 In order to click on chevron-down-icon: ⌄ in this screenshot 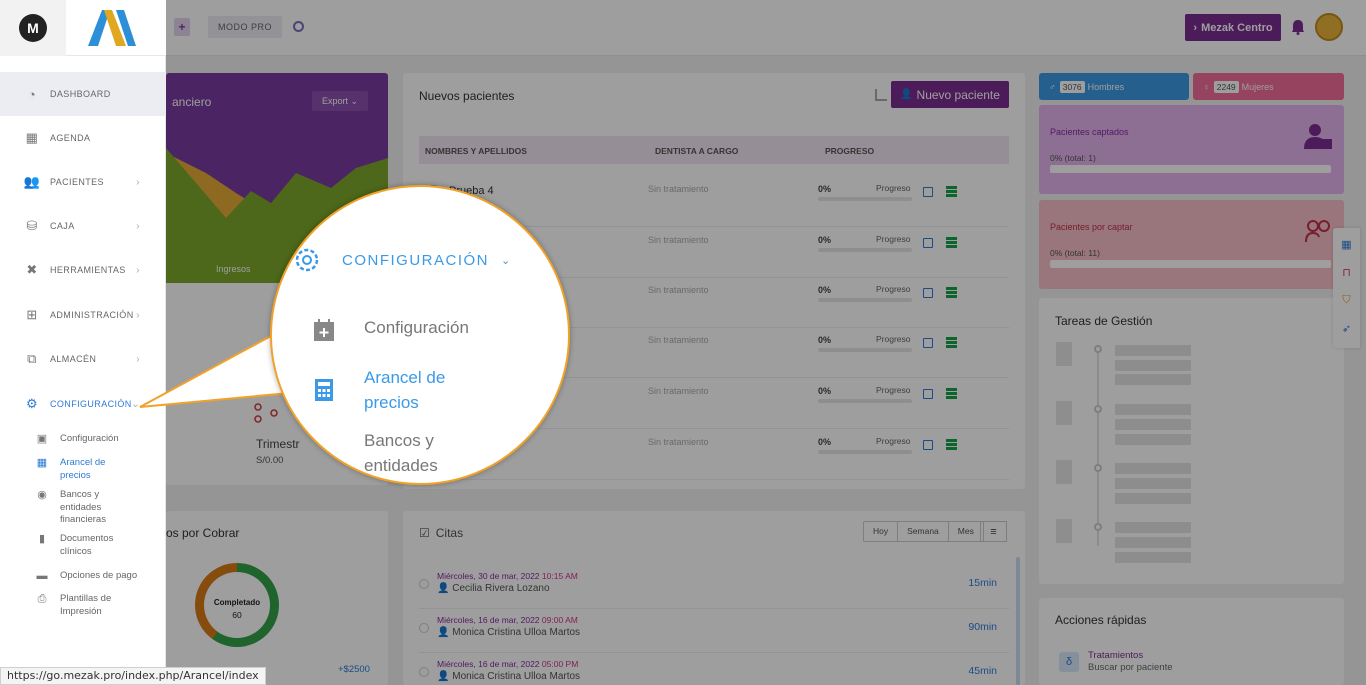, I will do `click(135, 404)`.